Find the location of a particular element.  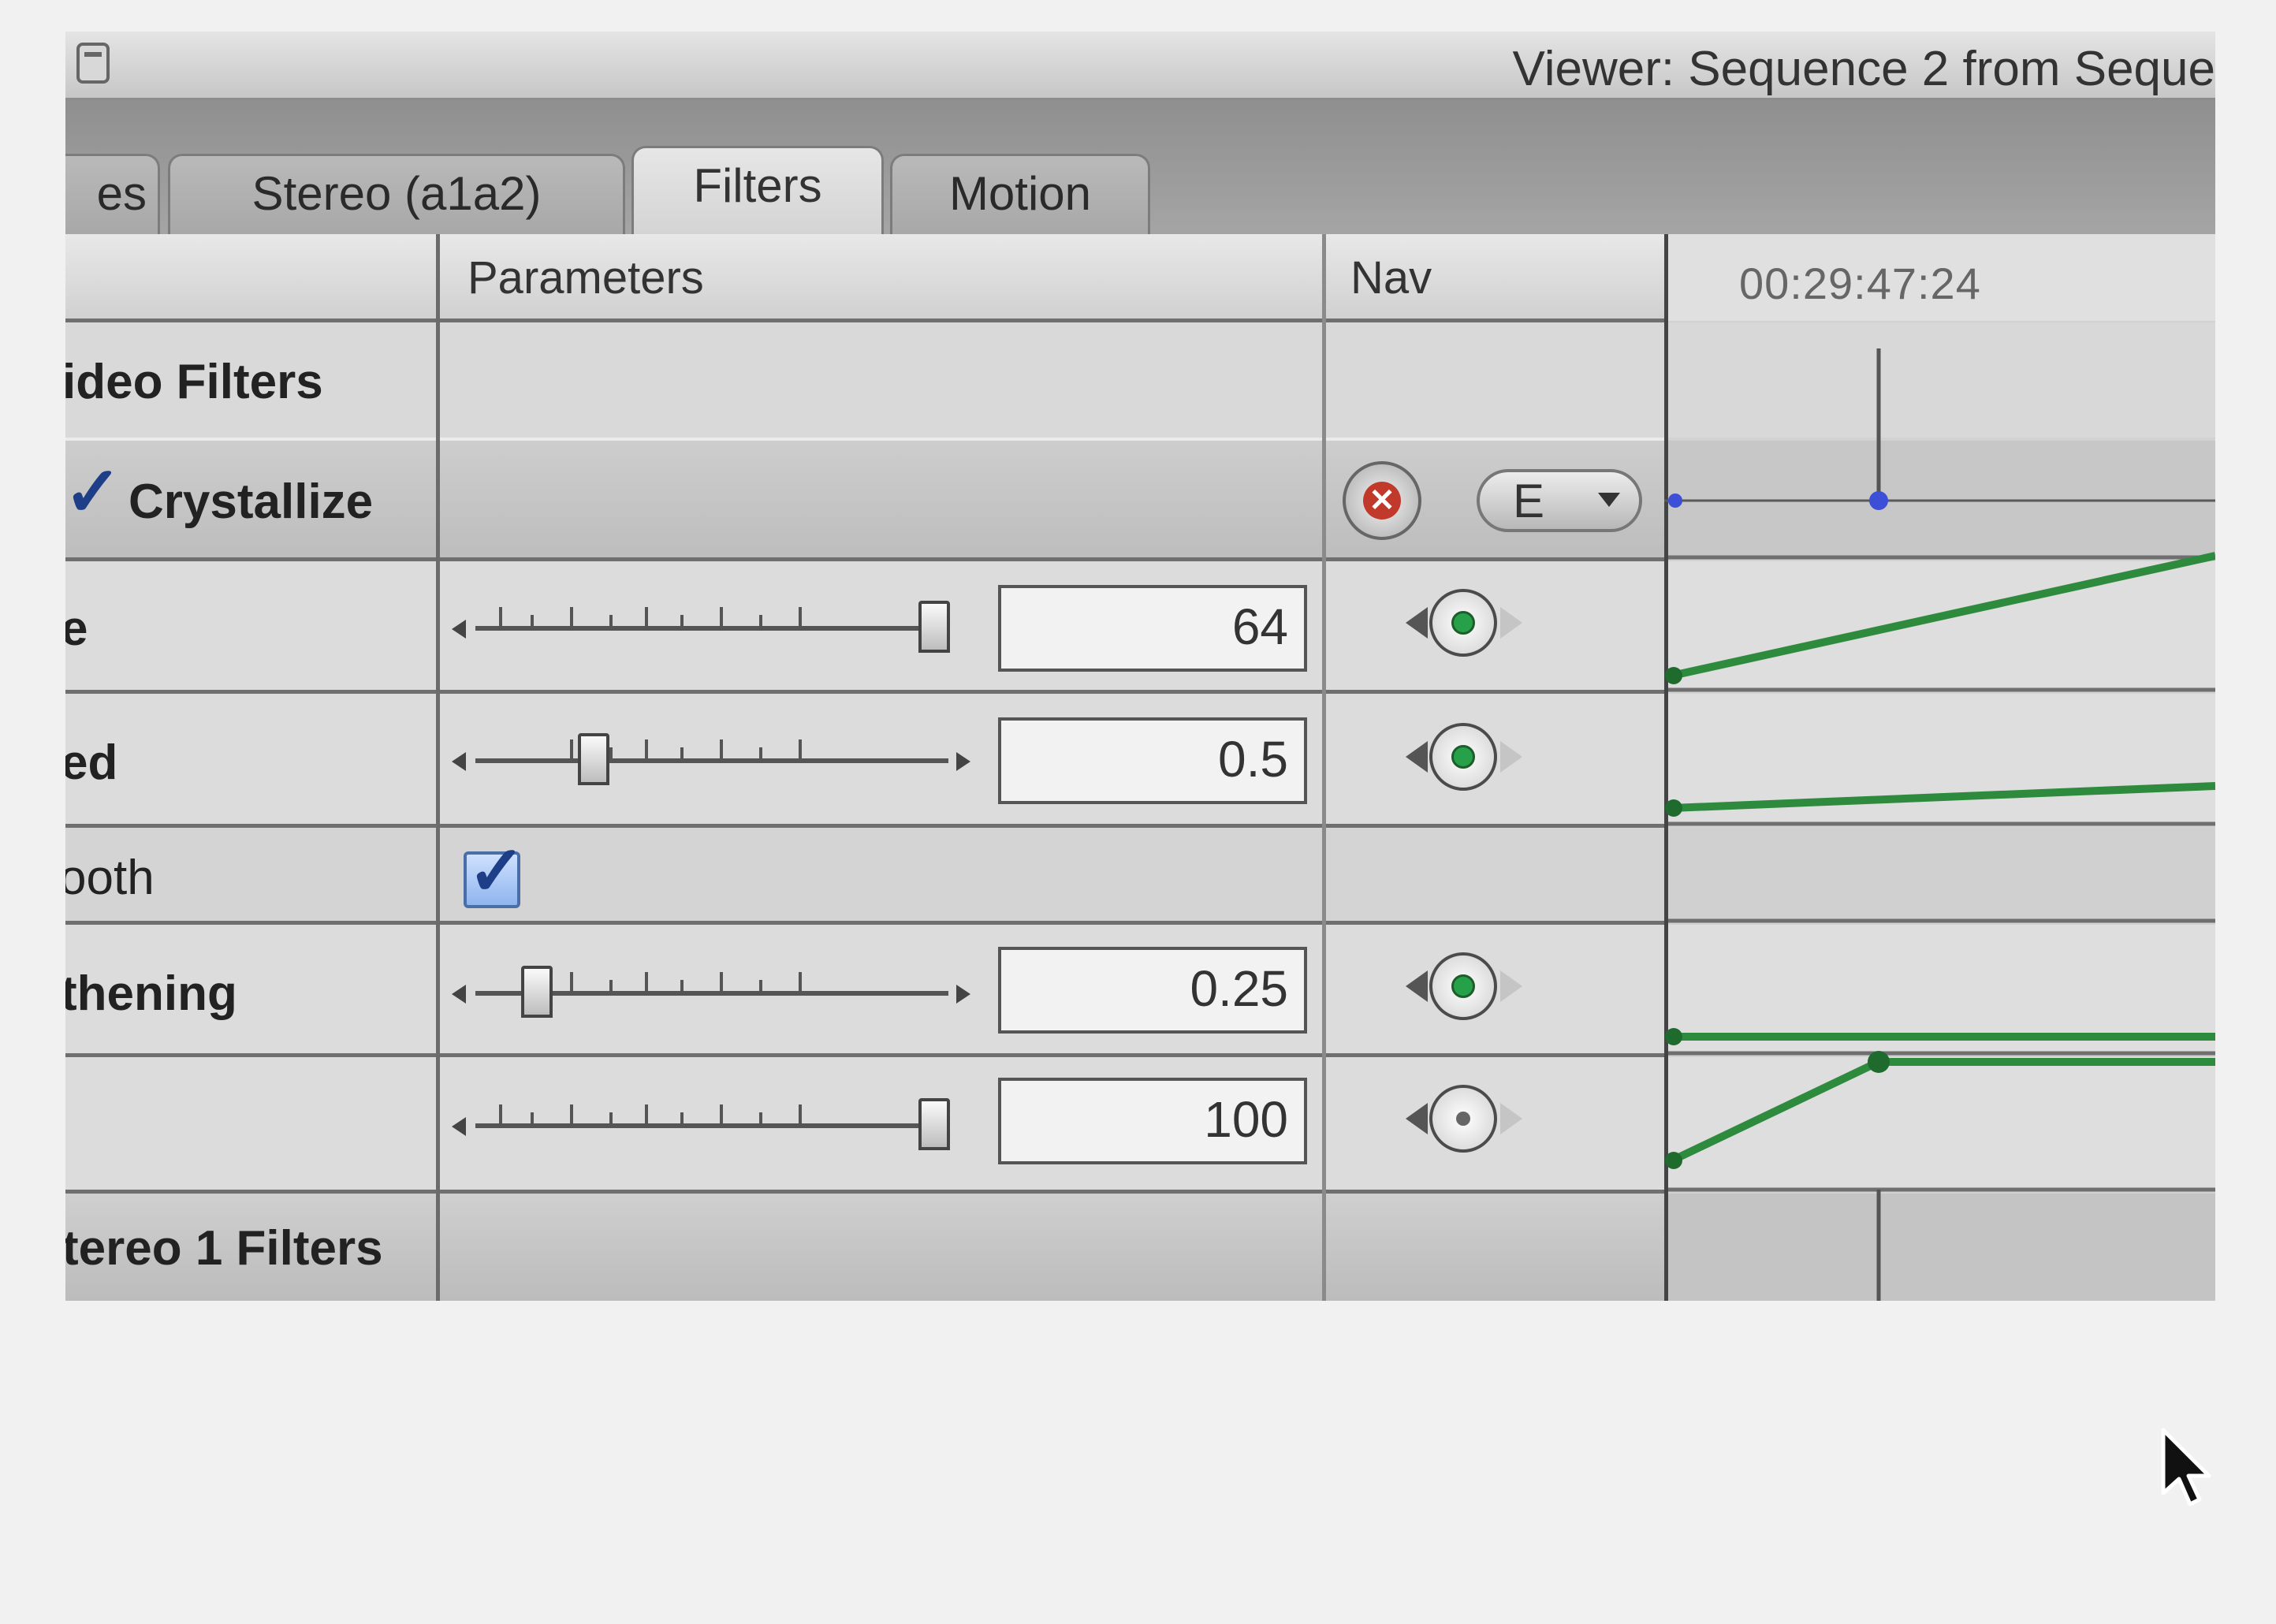

param-value-field-1: 64 is located at coordinates (1152, 628).